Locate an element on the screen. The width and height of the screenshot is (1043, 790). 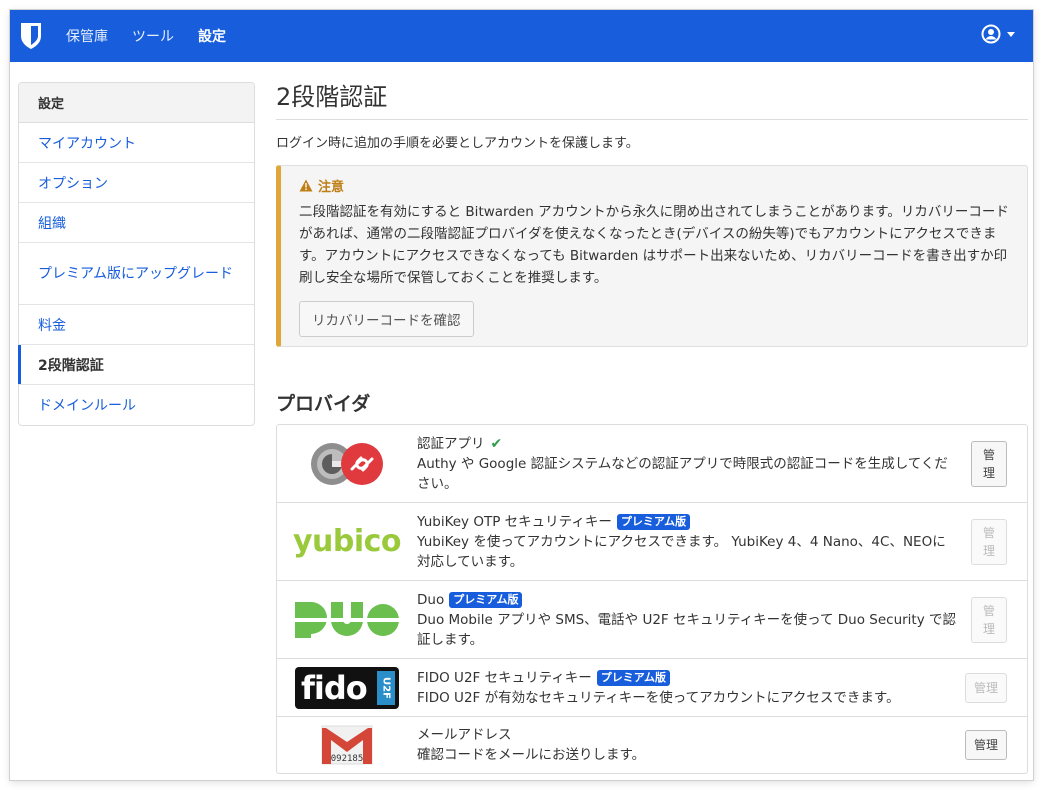
account-menu is located at coordinates (998, 34).